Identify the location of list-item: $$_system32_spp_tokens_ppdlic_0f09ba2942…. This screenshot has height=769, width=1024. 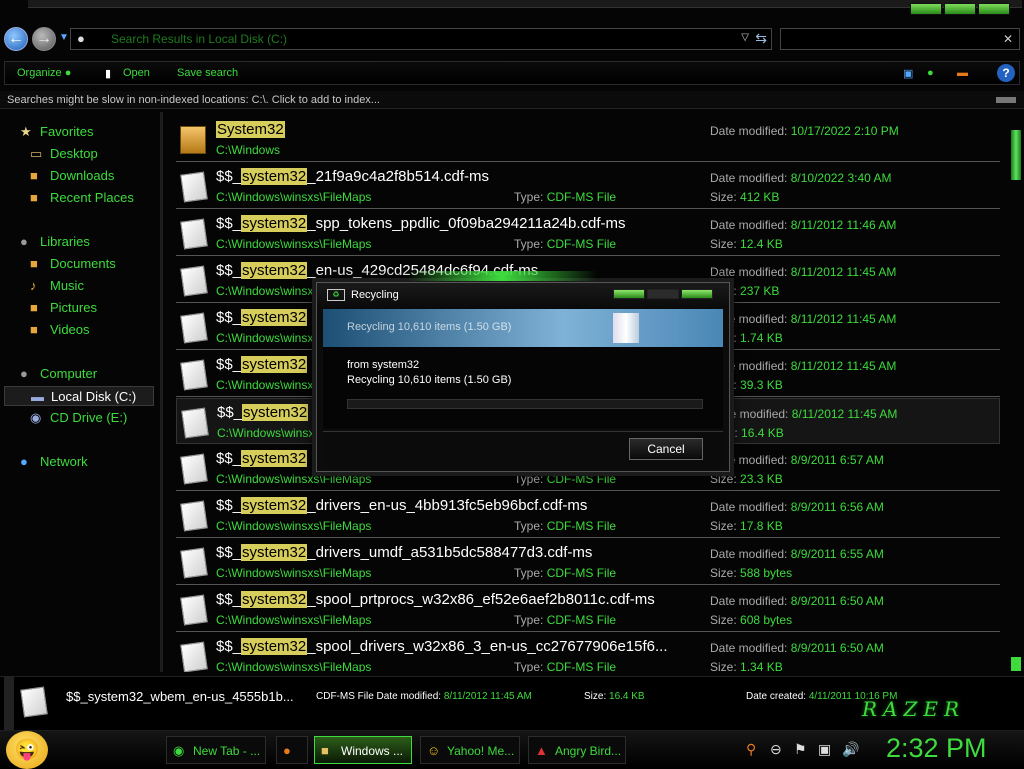
(588, 233).